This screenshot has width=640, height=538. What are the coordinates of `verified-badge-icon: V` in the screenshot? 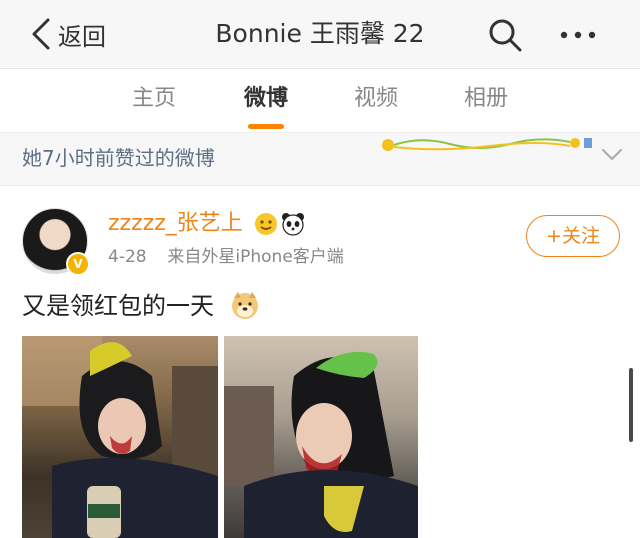 It's located at (78, 264).